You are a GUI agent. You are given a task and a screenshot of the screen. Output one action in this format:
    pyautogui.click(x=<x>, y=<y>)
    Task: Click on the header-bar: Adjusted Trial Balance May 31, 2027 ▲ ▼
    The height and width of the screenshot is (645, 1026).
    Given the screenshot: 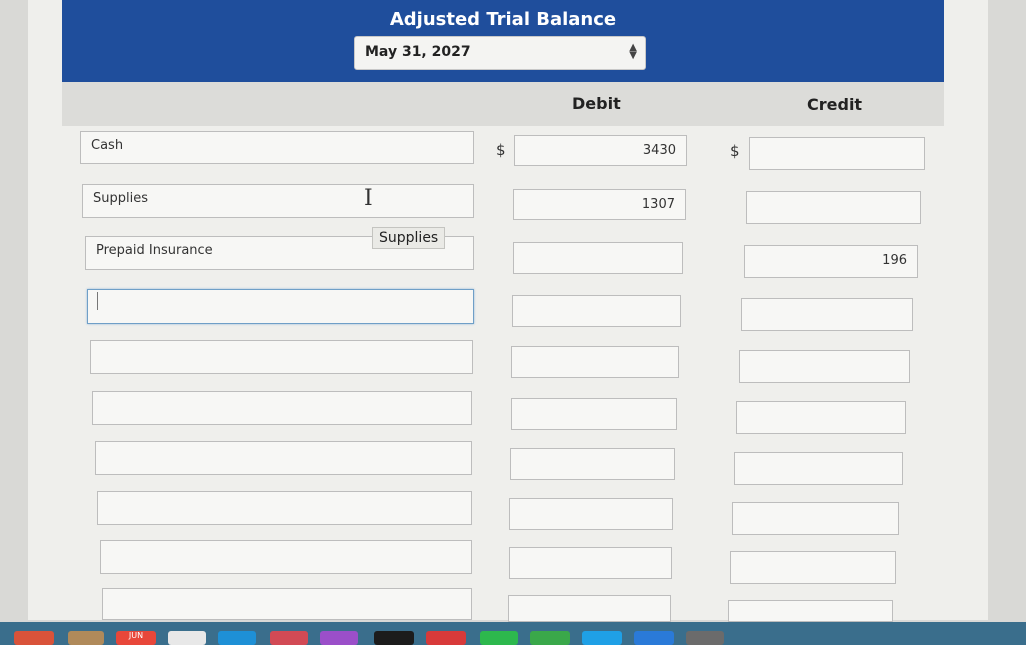 What is the action you would take?
    pyautogui.click(x=503, y=41)
    